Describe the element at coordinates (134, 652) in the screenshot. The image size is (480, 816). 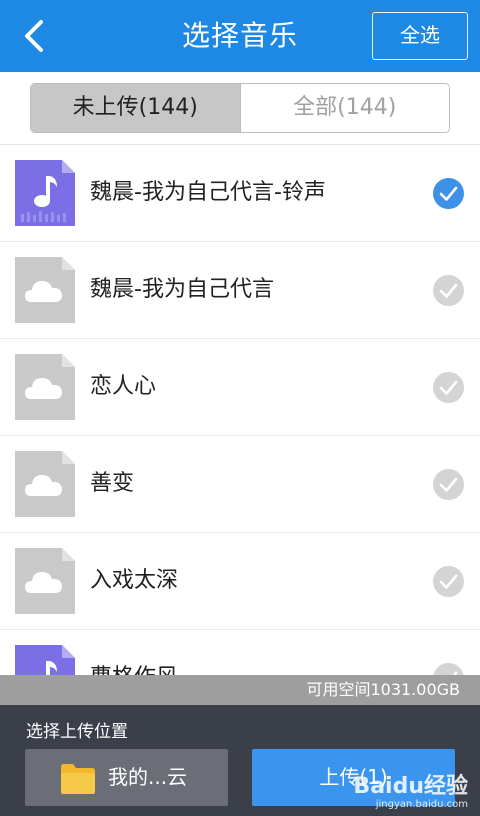
I see `song-title: 曹格作风` at that location.